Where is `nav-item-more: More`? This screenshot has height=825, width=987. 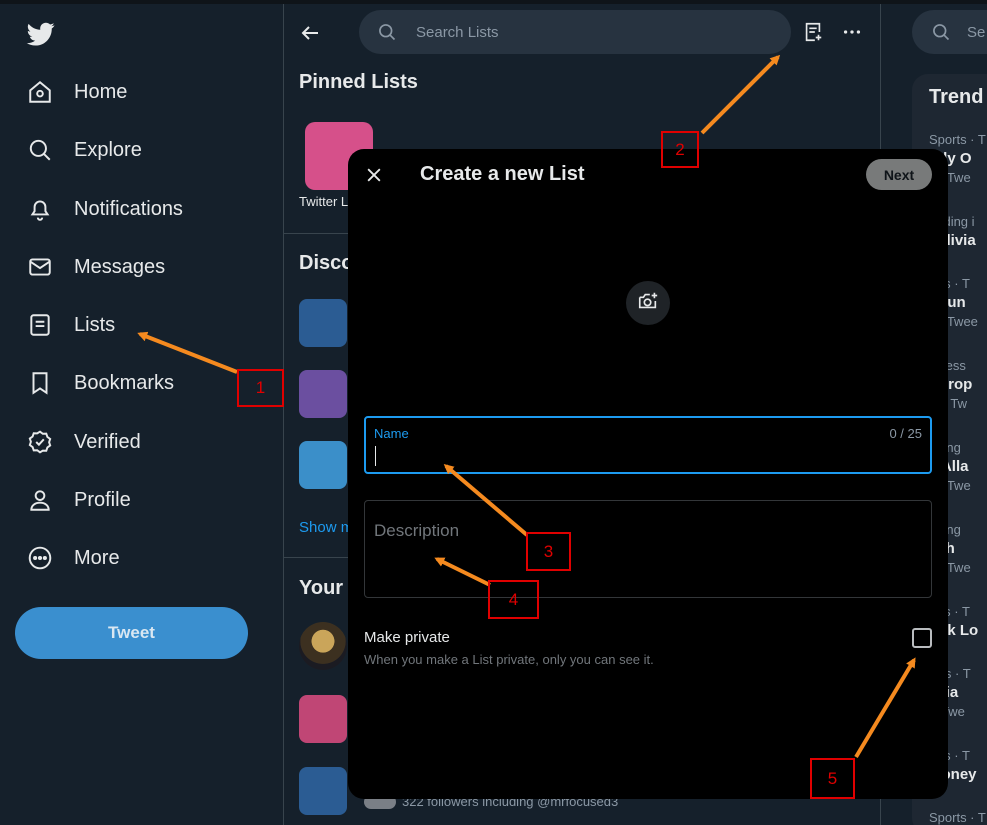
nav-item-more: More is located at coordinates (73, 558).